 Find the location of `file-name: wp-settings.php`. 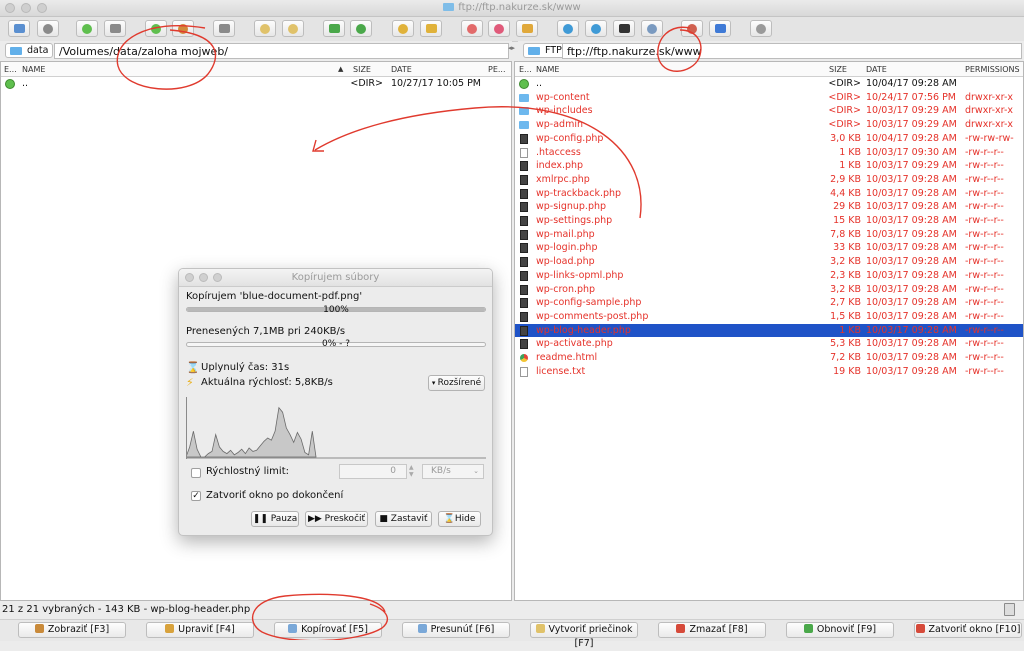

file-name: wp-settings.php is located at coordinates (574, 220).